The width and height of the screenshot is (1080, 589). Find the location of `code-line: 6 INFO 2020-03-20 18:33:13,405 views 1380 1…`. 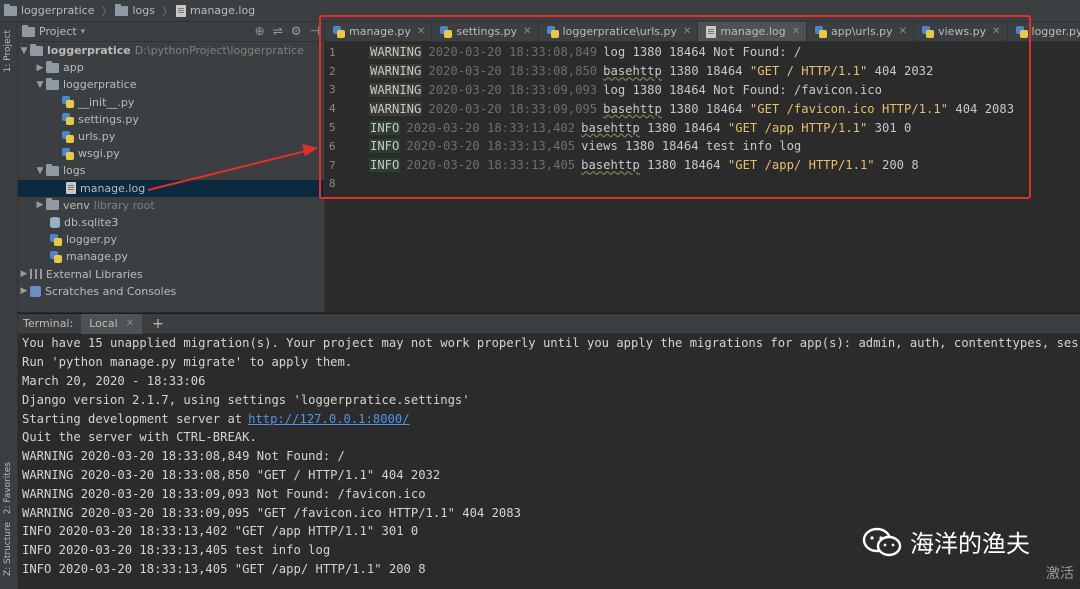

code-line: 6 INFO 2020-03-20 18:33:13,405 views 1380 1… is located at coordinates (702, 146).